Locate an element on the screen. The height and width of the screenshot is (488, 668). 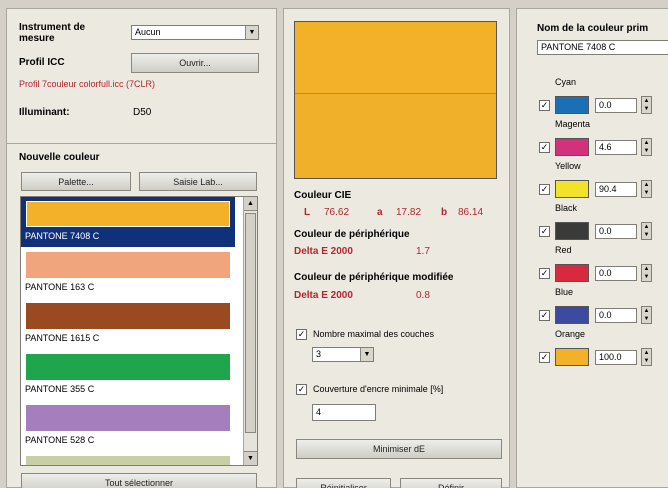
channel-label: Orange is located at coordinates (570, 334).